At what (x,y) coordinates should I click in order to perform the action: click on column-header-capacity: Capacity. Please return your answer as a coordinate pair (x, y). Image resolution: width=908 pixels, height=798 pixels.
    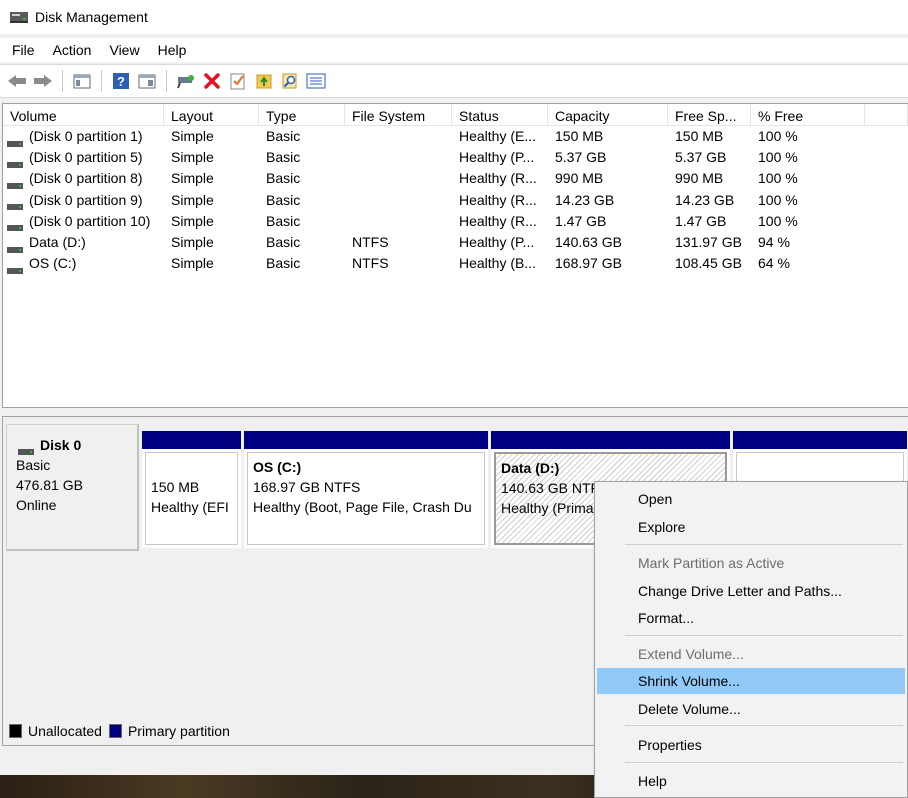
    Looking at the image, I should click on (608, 115).